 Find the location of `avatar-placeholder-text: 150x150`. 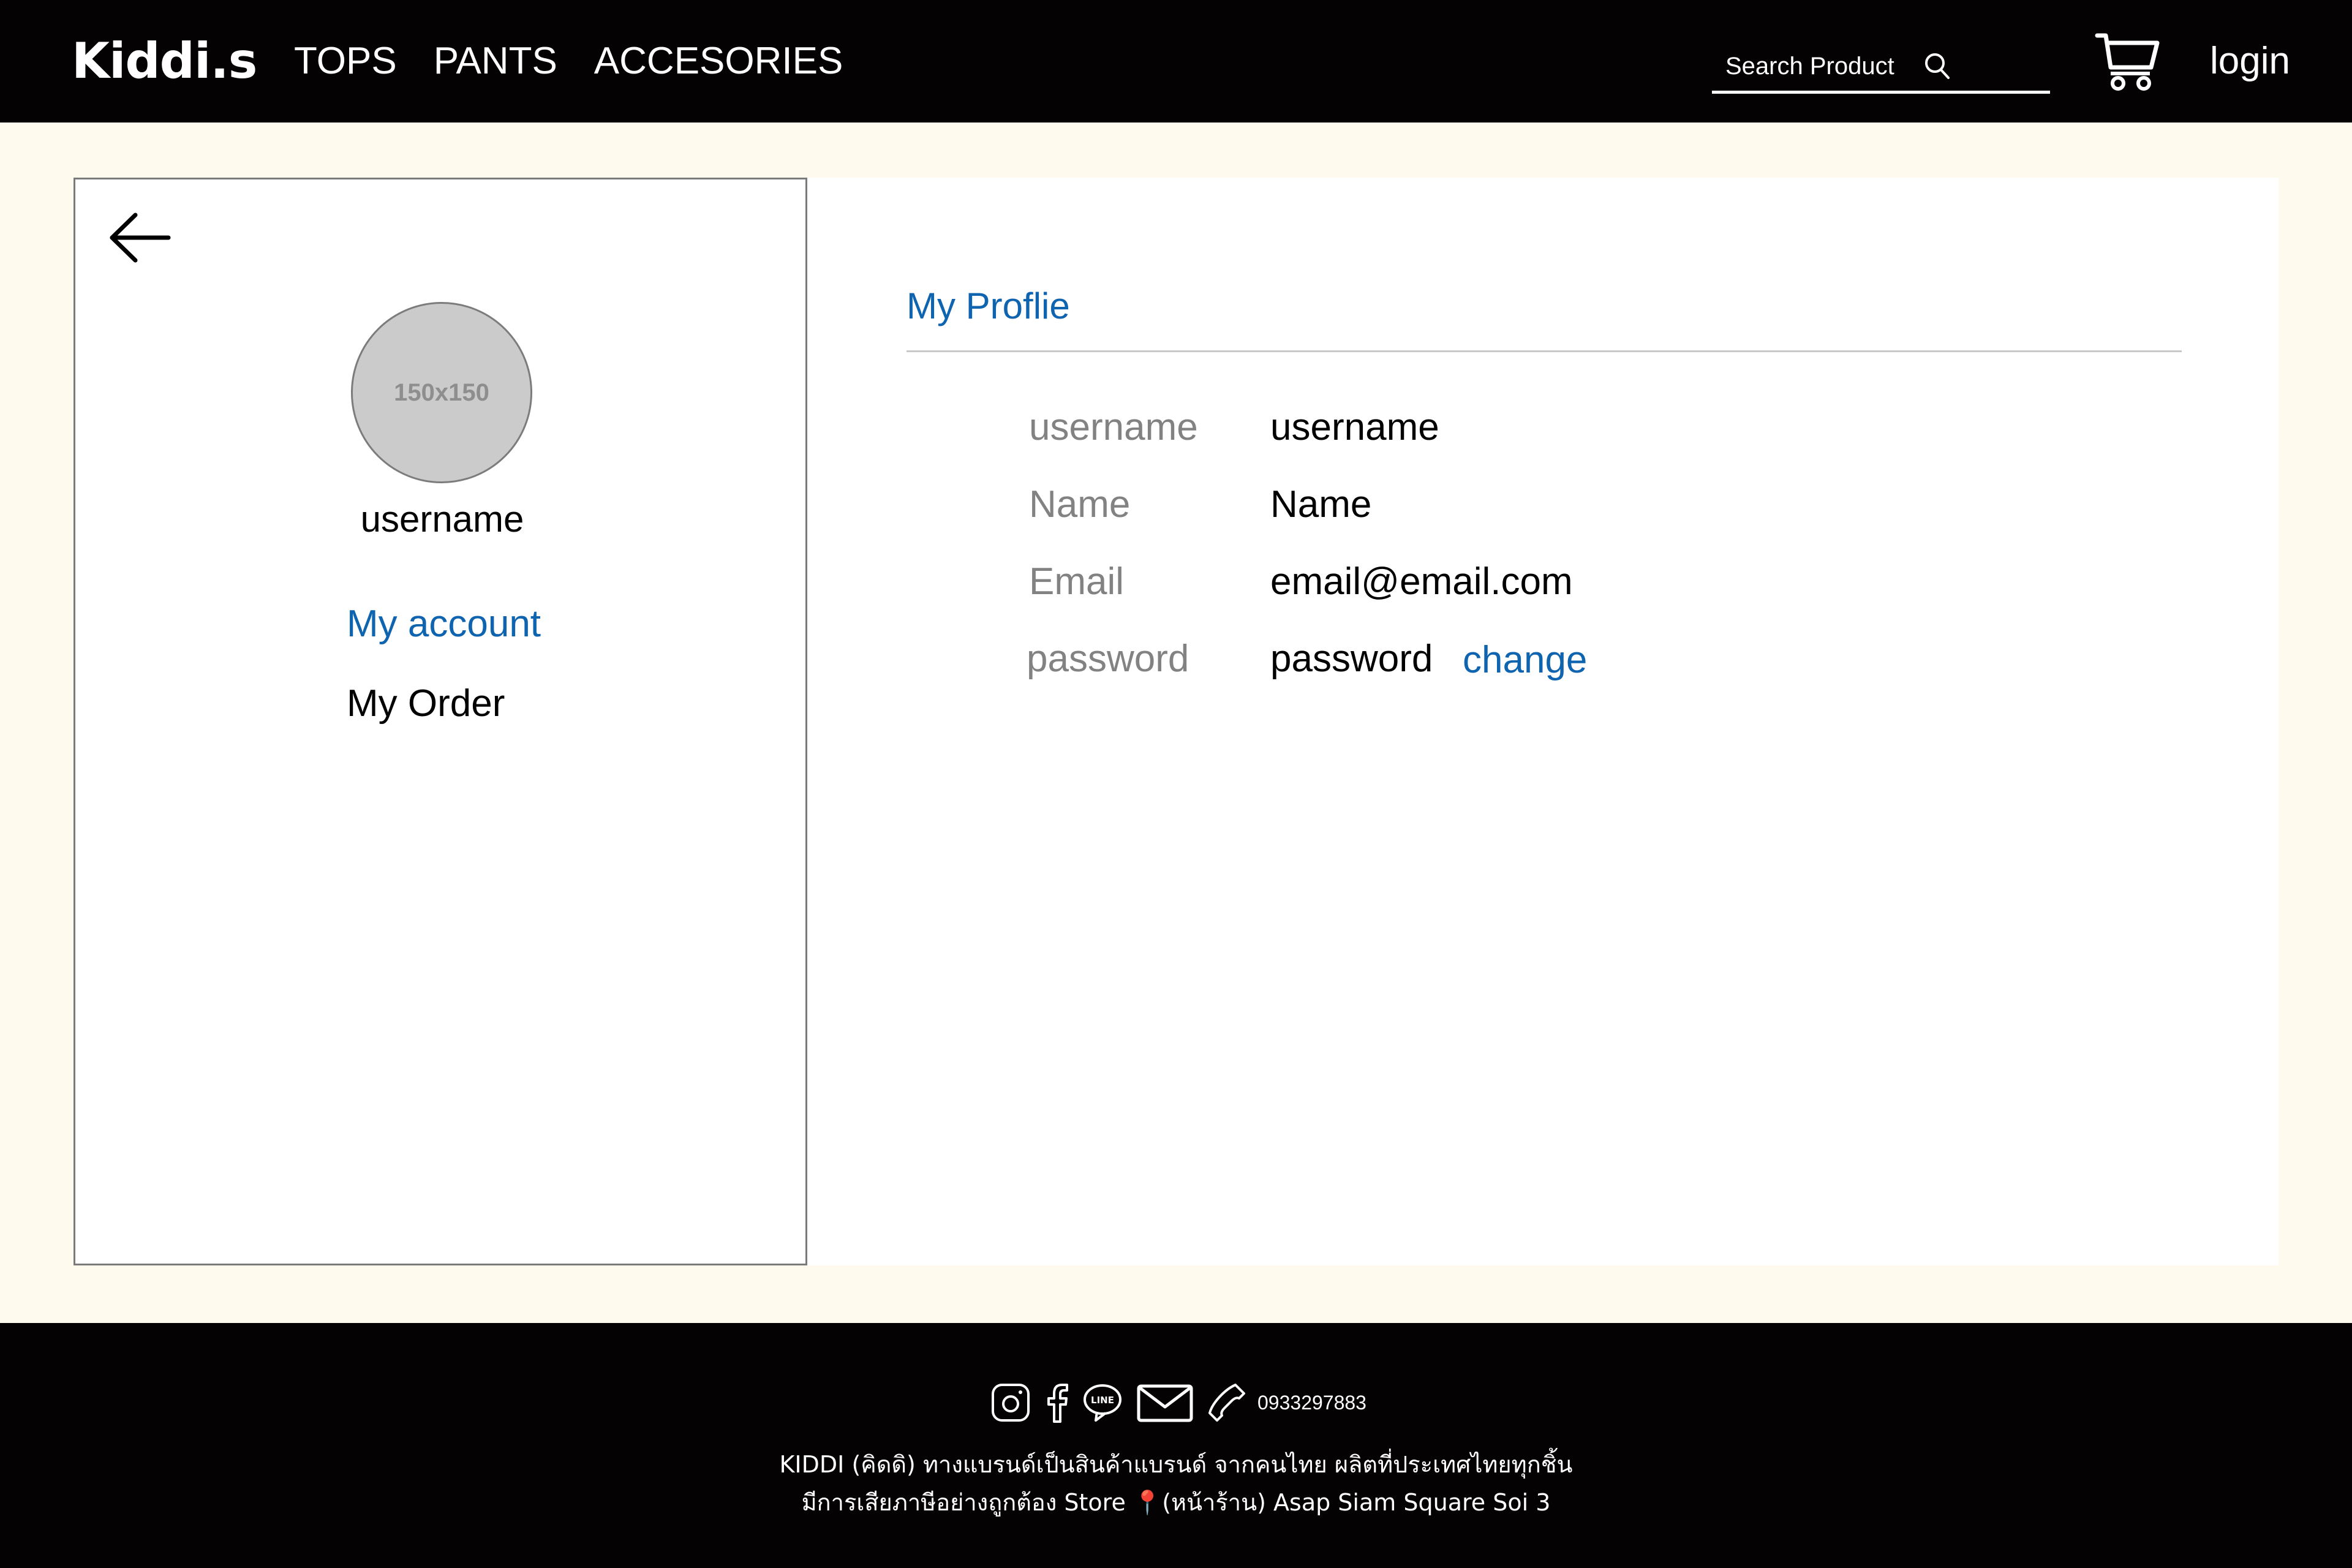

avatar-placeholder-text: 150x150 is located at coordinates (442, 393).